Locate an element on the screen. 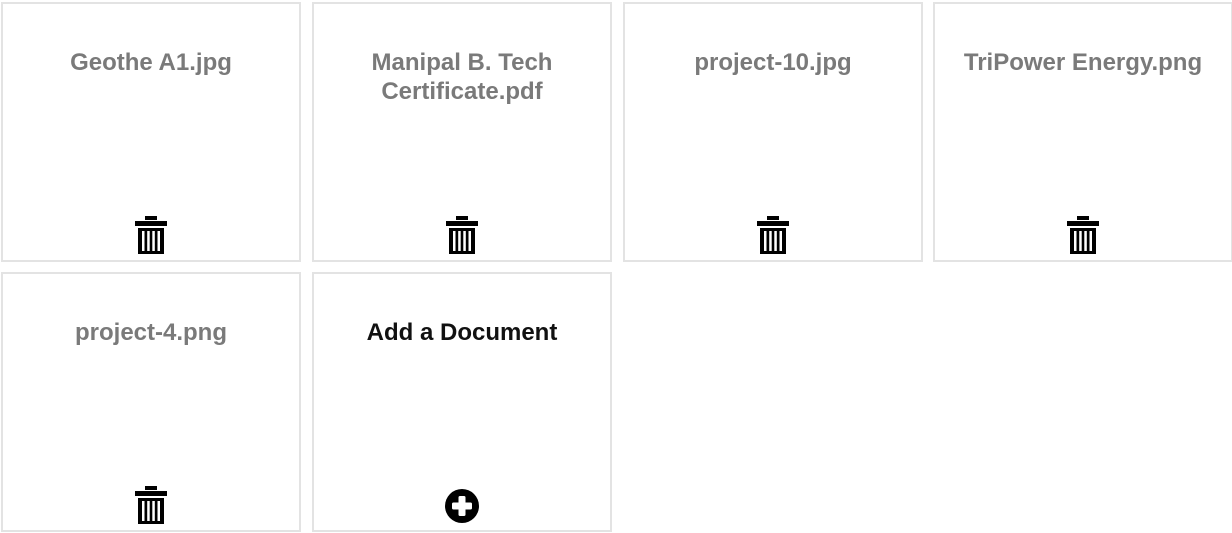 The width and height of the screenshot is (1232, 533). document-name: Geothe A1.jpg is located at coordinates (151, 62).